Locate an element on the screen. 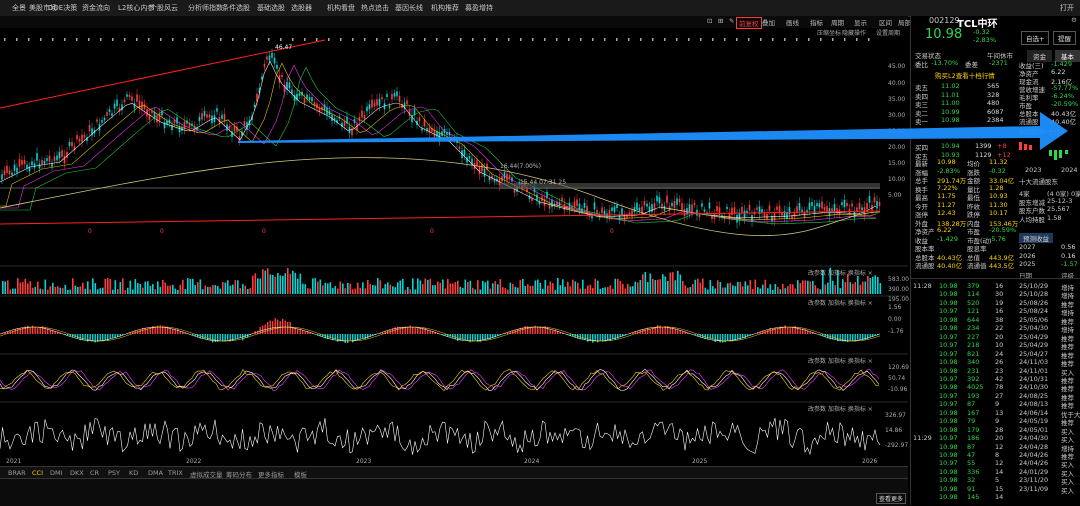 This screenshot has height=506, width=1080. toolbar-sub-1: 隐藏操作 is located at coordinates (854, 32).